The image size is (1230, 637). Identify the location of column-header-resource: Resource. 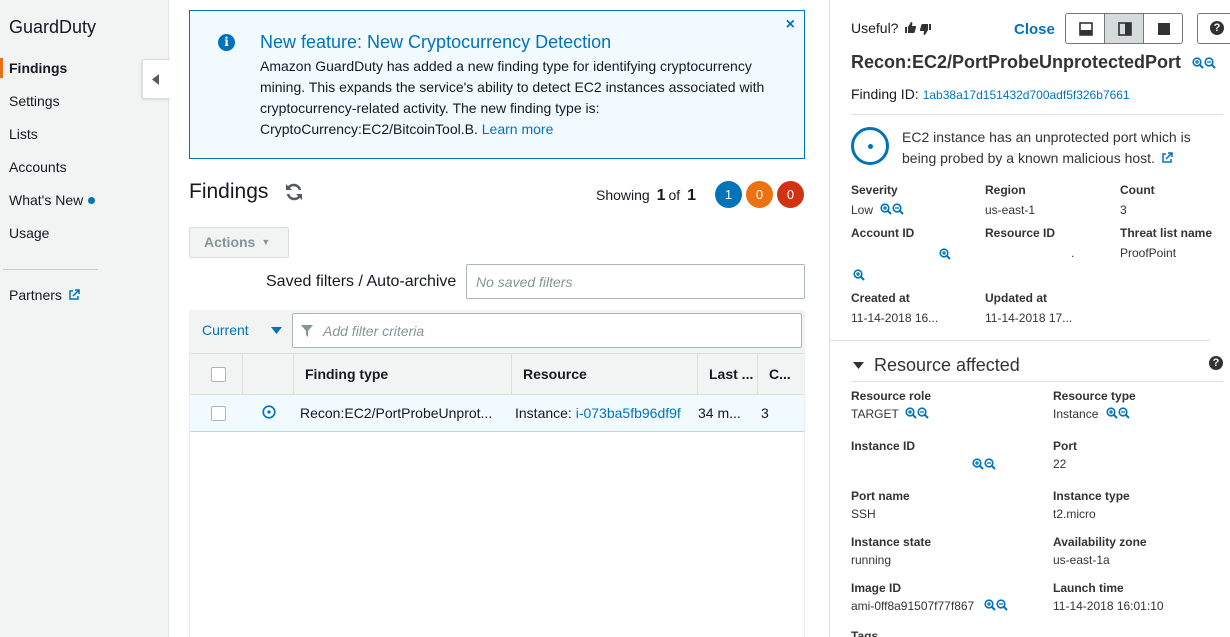
(604, 374).